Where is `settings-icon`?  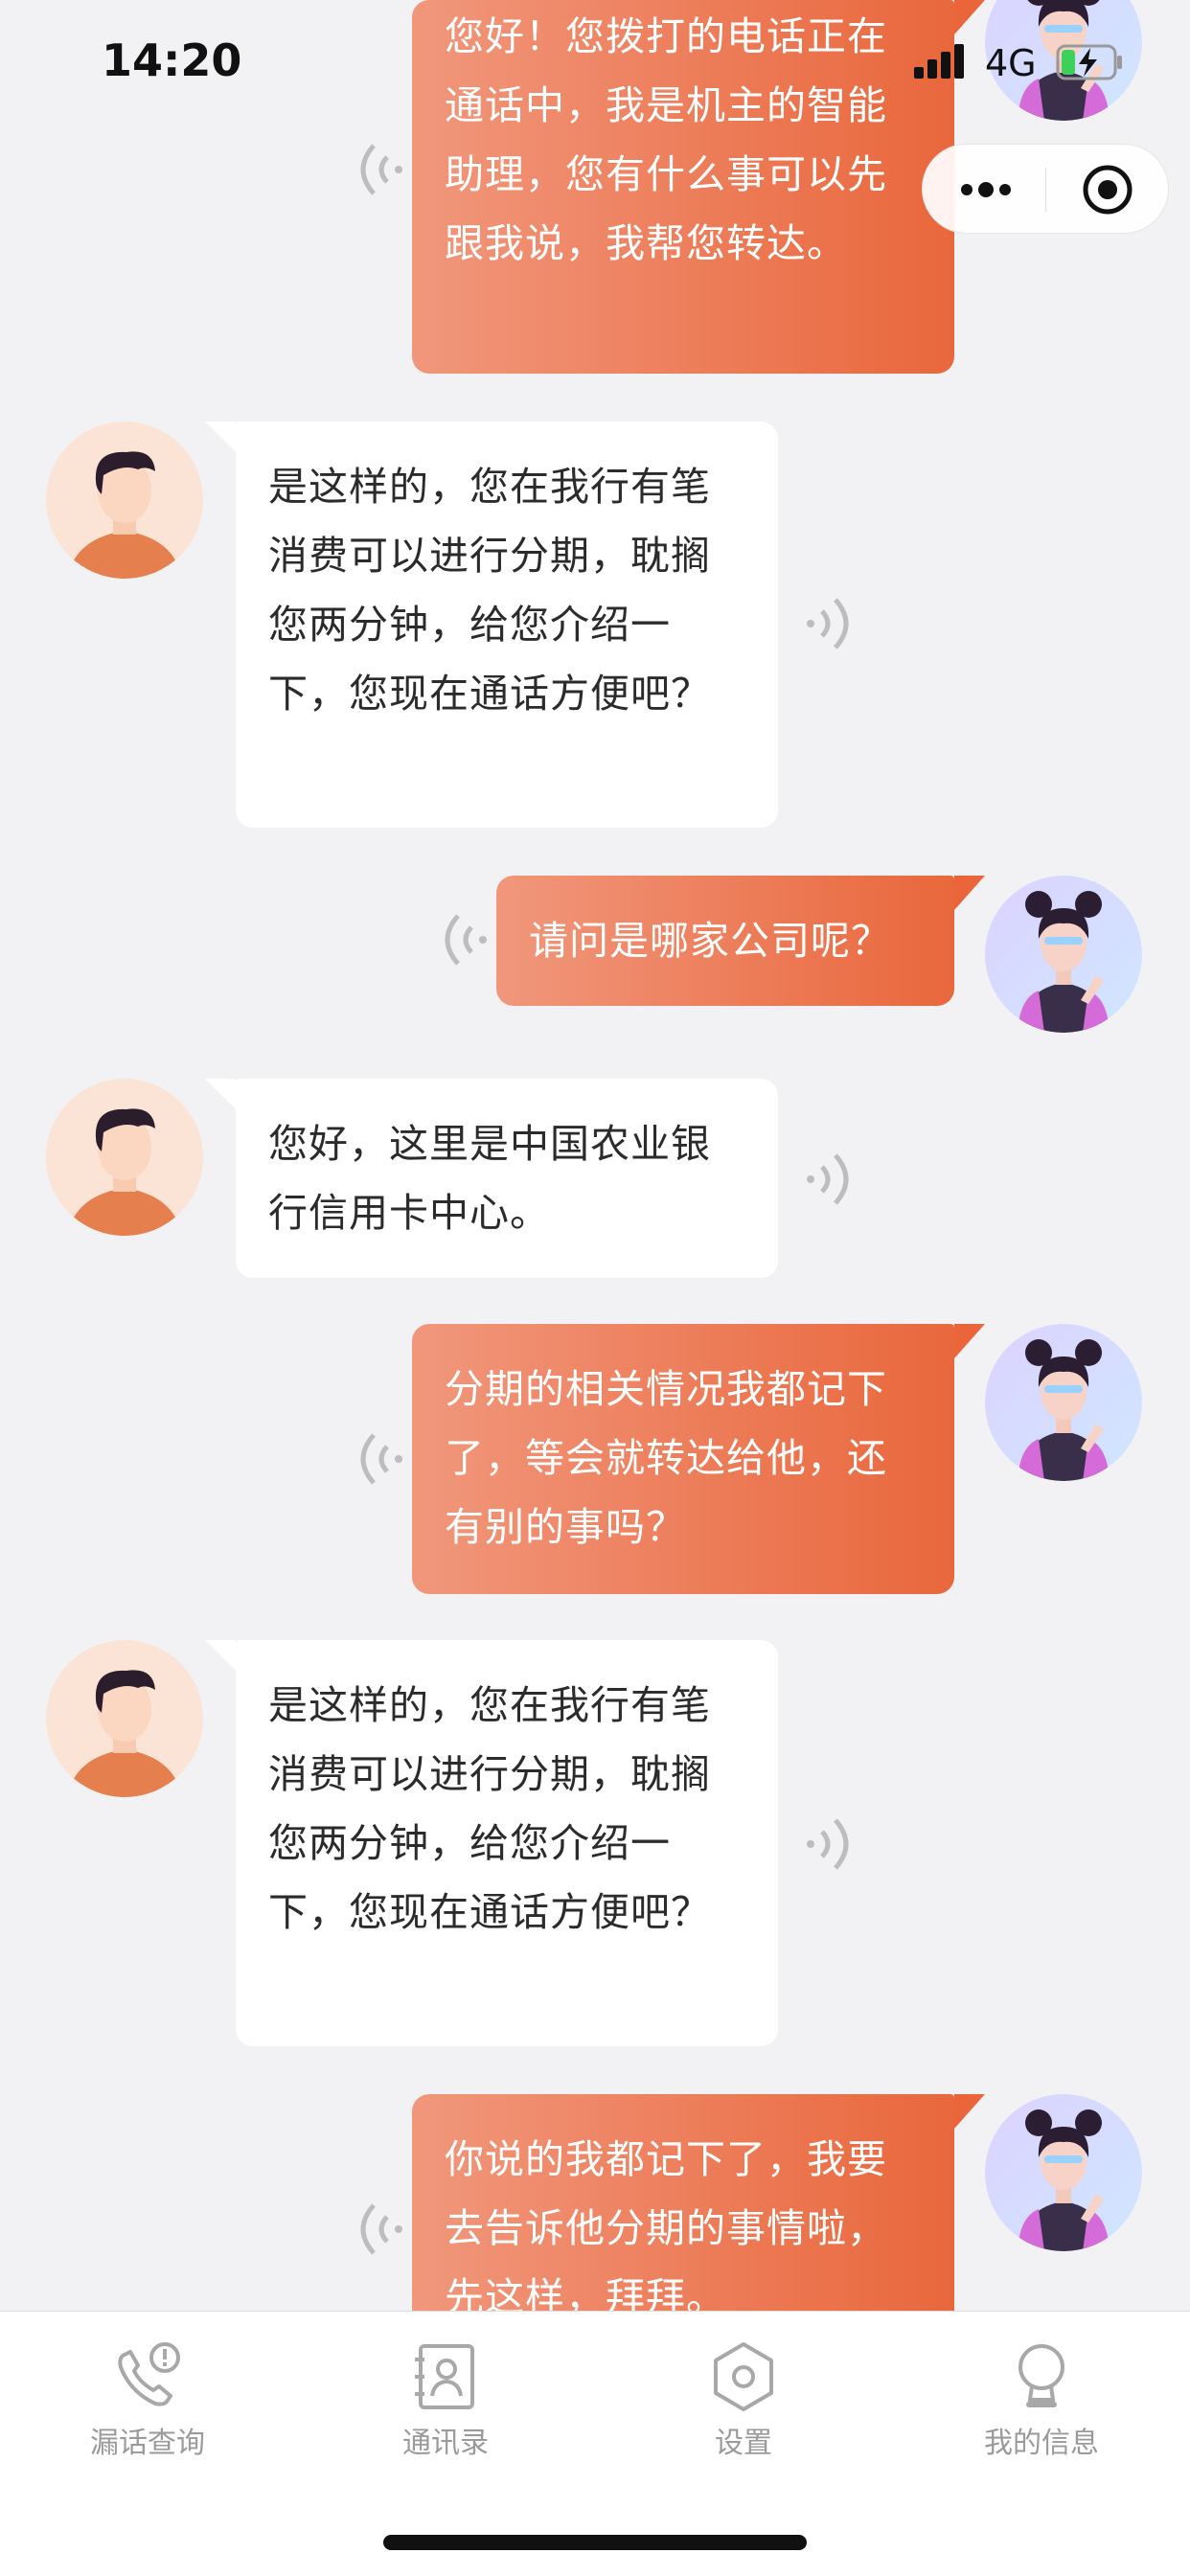
settings-icon is located at coordinates (744, 2376).